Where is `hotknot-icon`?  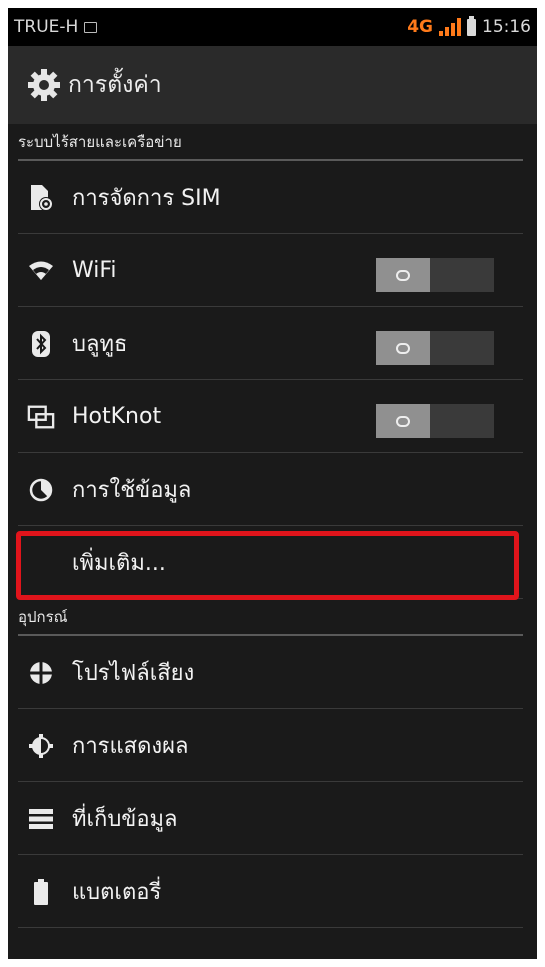
hotknot-icon is located at coordinates (41, 417).